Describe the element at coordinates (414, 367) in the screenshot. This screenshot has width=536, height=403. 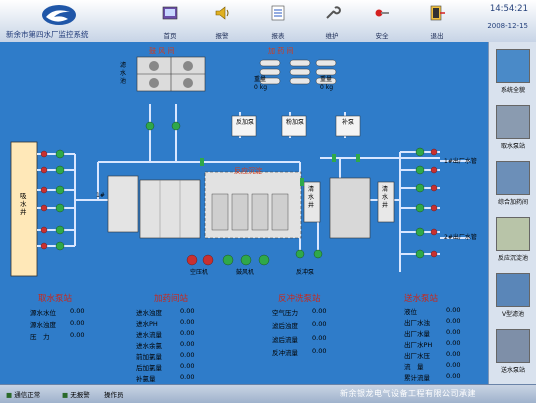
I see `param-name: 流 量` at that location.